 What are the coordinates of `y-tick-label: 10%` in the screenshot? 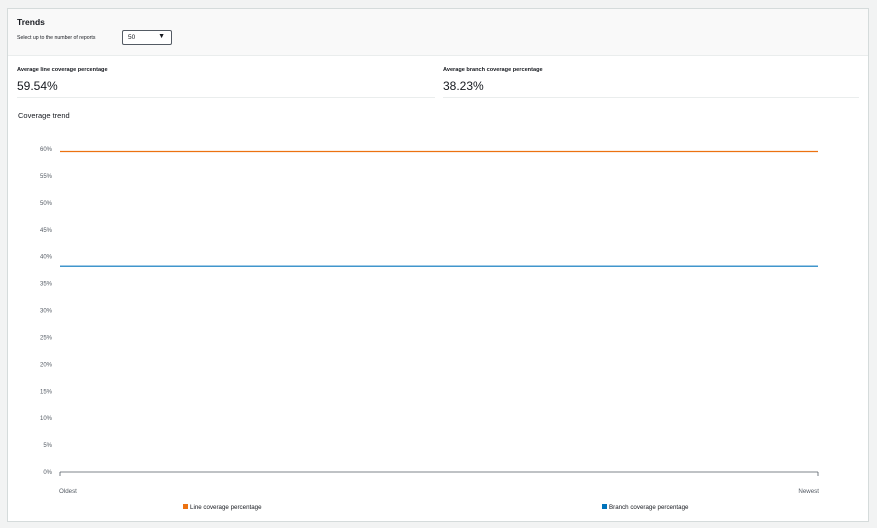 It's located at (46, 419).